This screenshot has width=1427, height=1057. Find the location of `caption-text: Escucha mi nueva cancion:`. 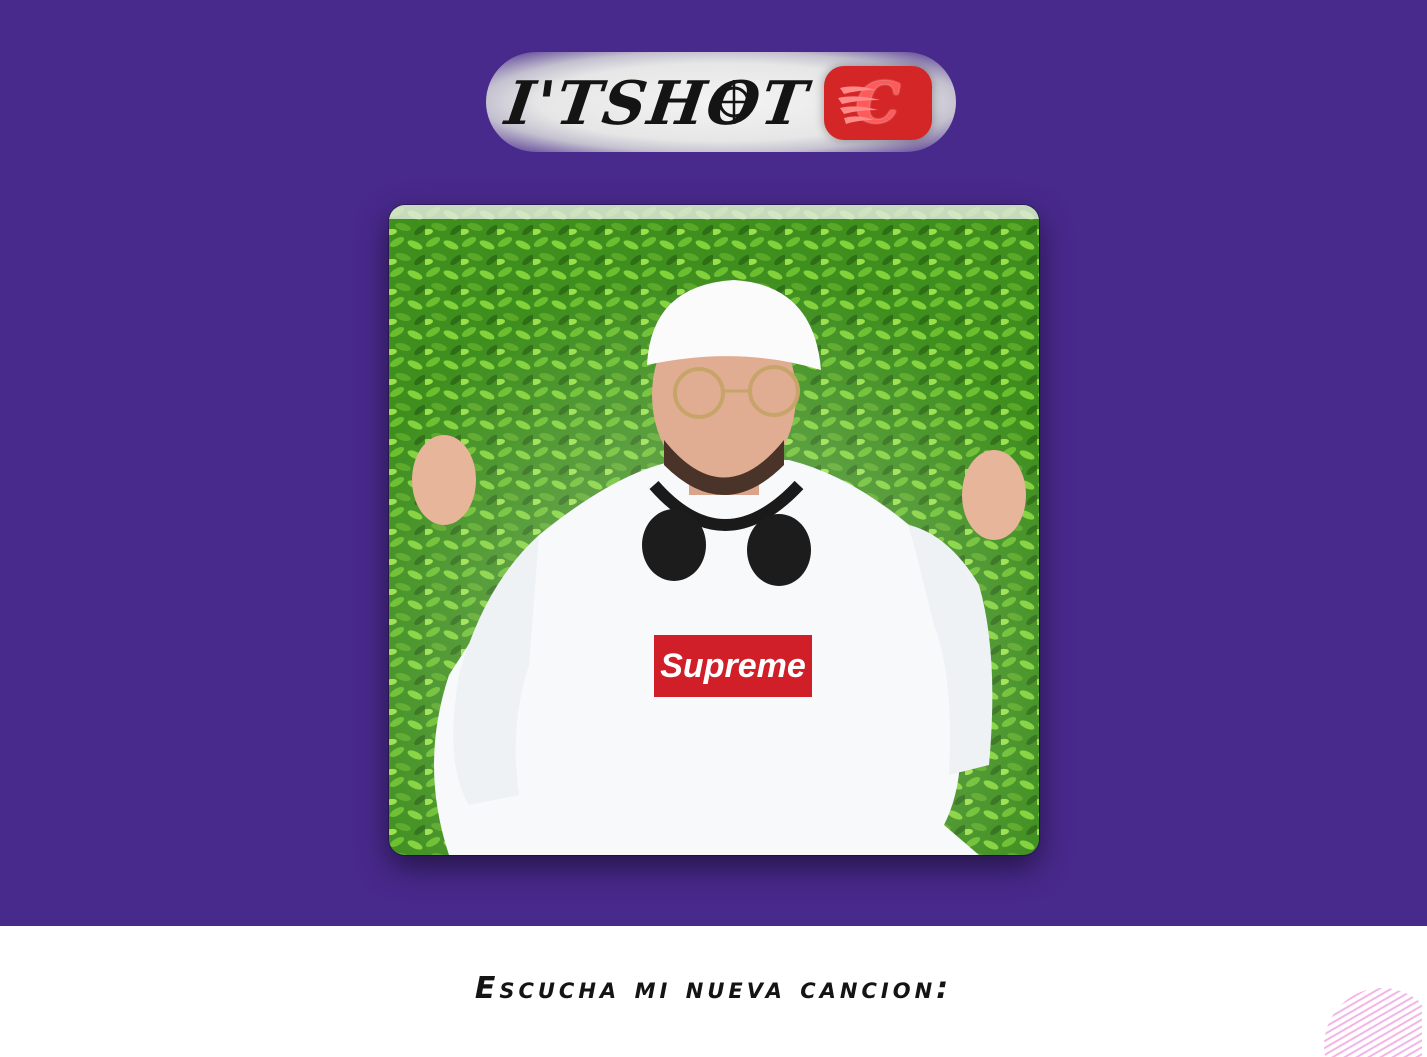

caption-text: Escucha mi nueva cancion: is located at coordinates (713, 988).